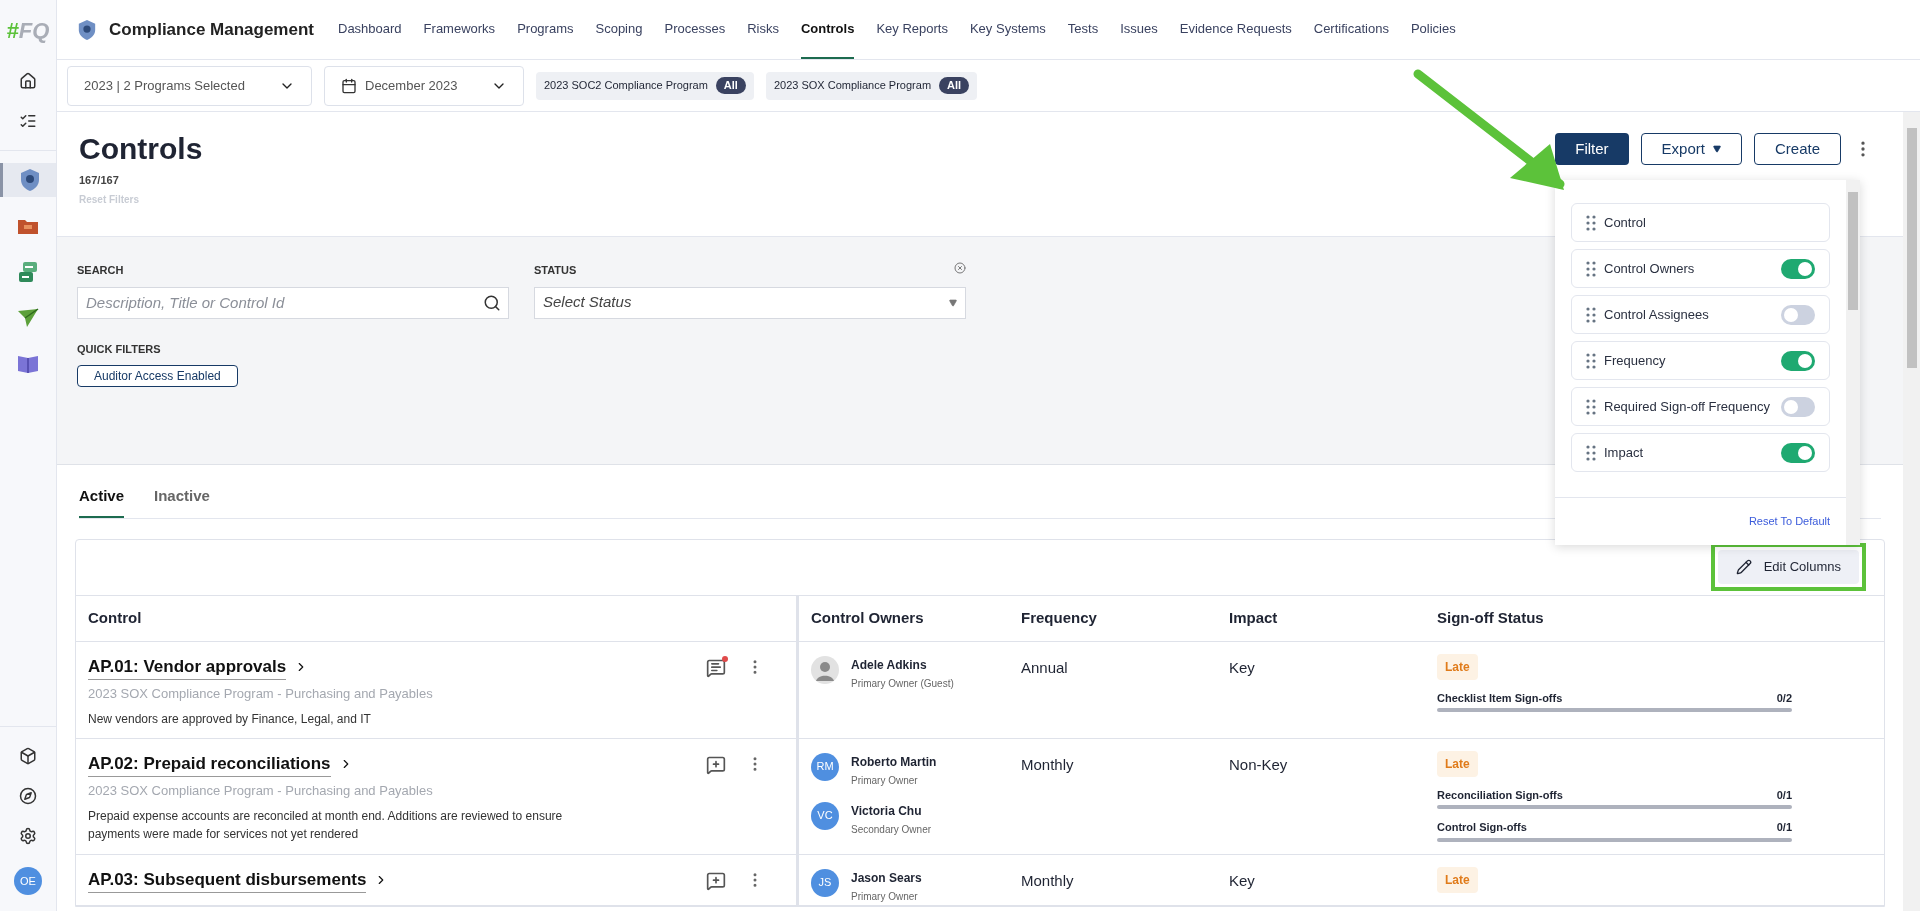 This screenshot has width=1920, height=911. Describe the element at coordinates (827, 29) in the screenshot. I see `nav-tab: Controls` at that location.